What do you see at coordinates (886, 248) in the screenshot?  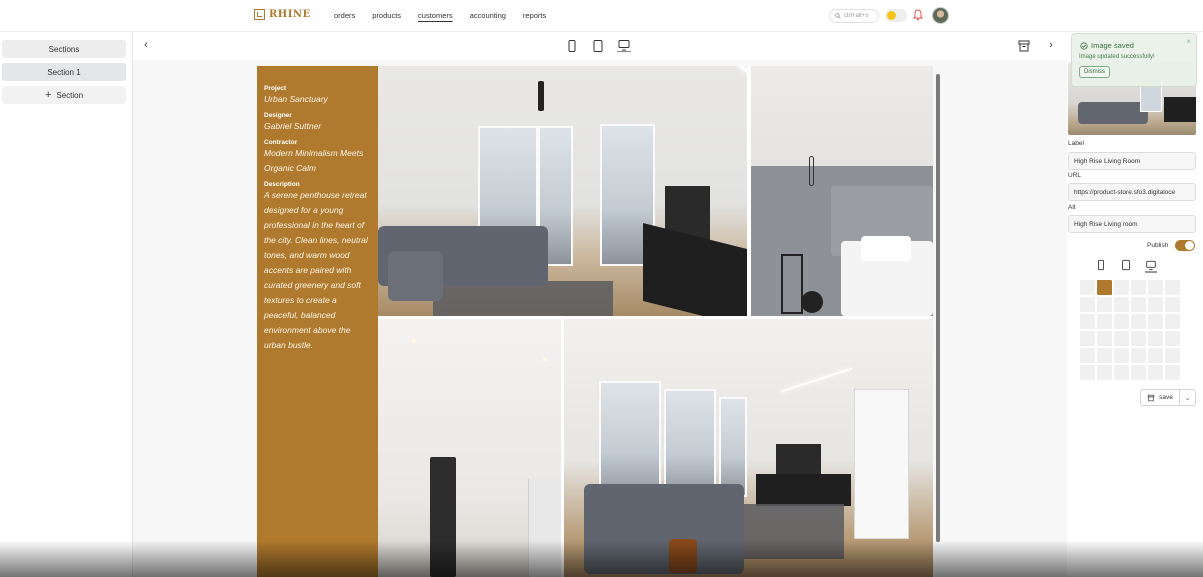 I see `pillow` at bounding box center [886, 248].